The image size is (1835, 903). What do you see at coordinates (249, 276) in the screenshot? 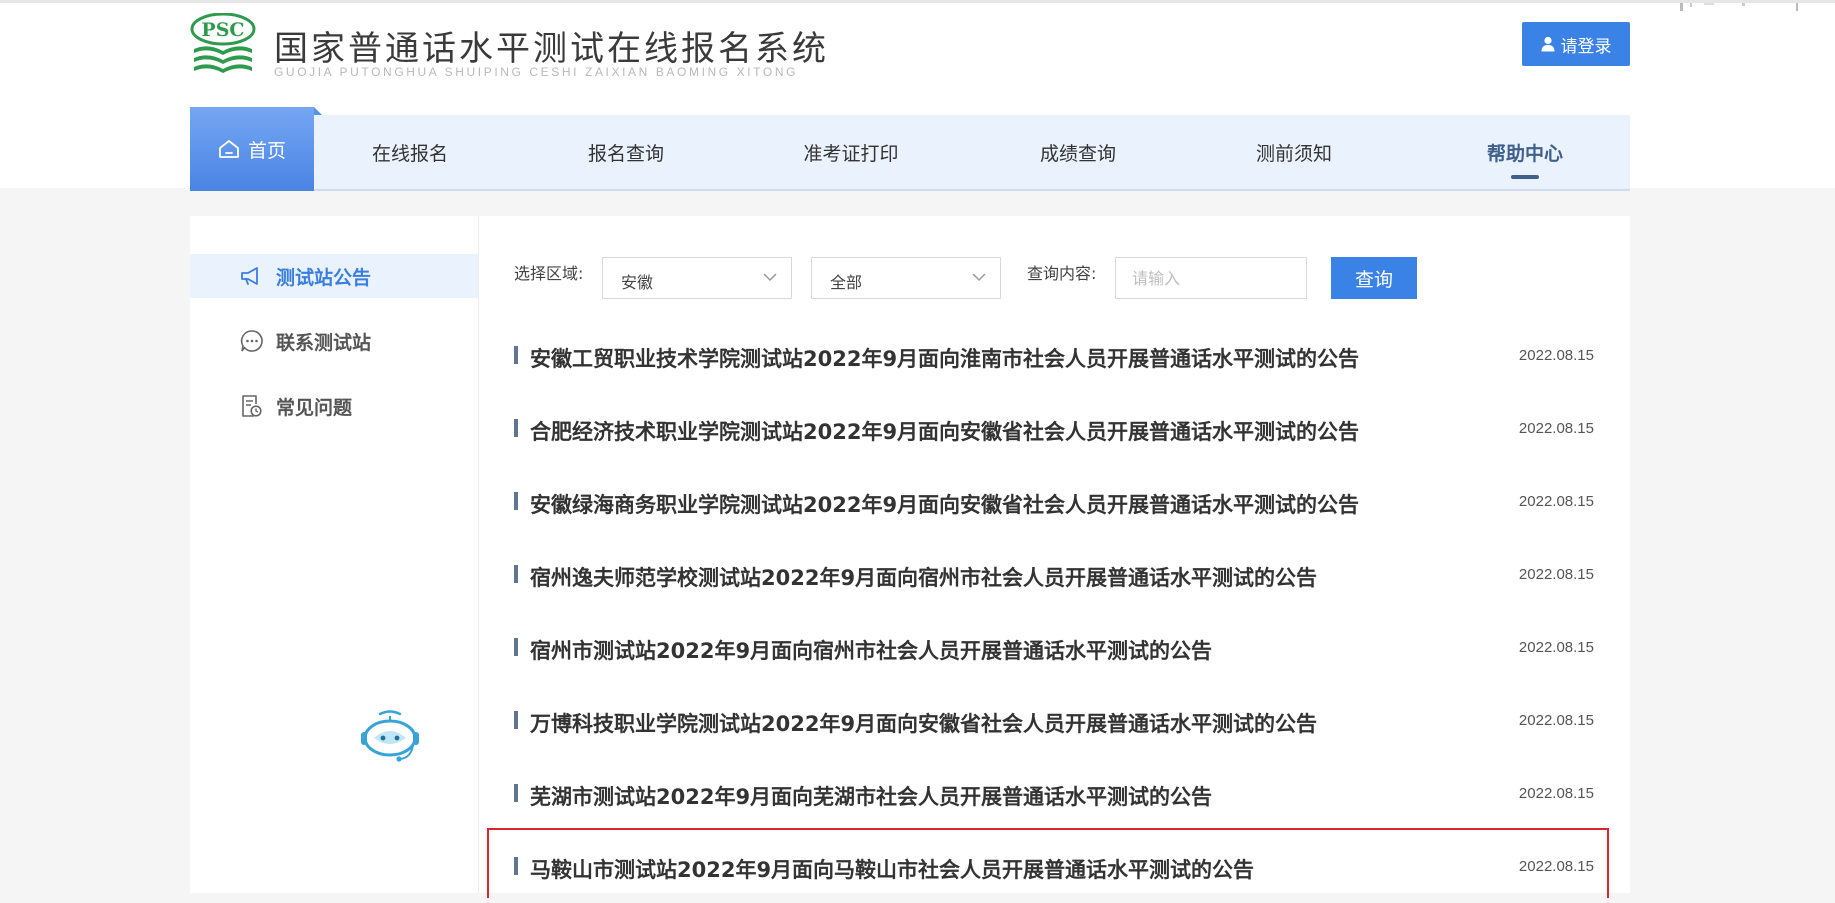
I see `megaphone-icon` at bounding box center [249, 276].